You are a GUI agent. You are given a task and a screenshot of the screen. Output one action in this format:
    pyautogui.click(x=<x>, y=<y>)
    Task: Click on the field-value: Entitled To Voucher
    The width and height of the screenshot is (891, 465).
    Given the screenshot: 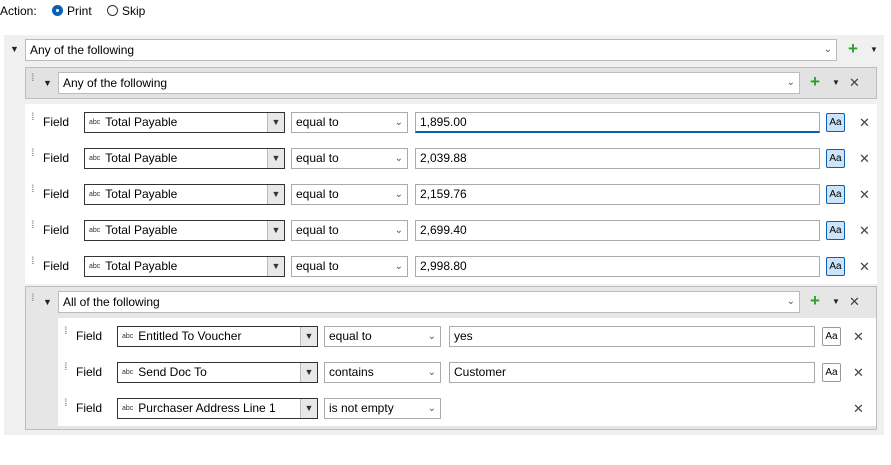 What is the action you would take?
    pyautogui.click(x=190, y=336)
    